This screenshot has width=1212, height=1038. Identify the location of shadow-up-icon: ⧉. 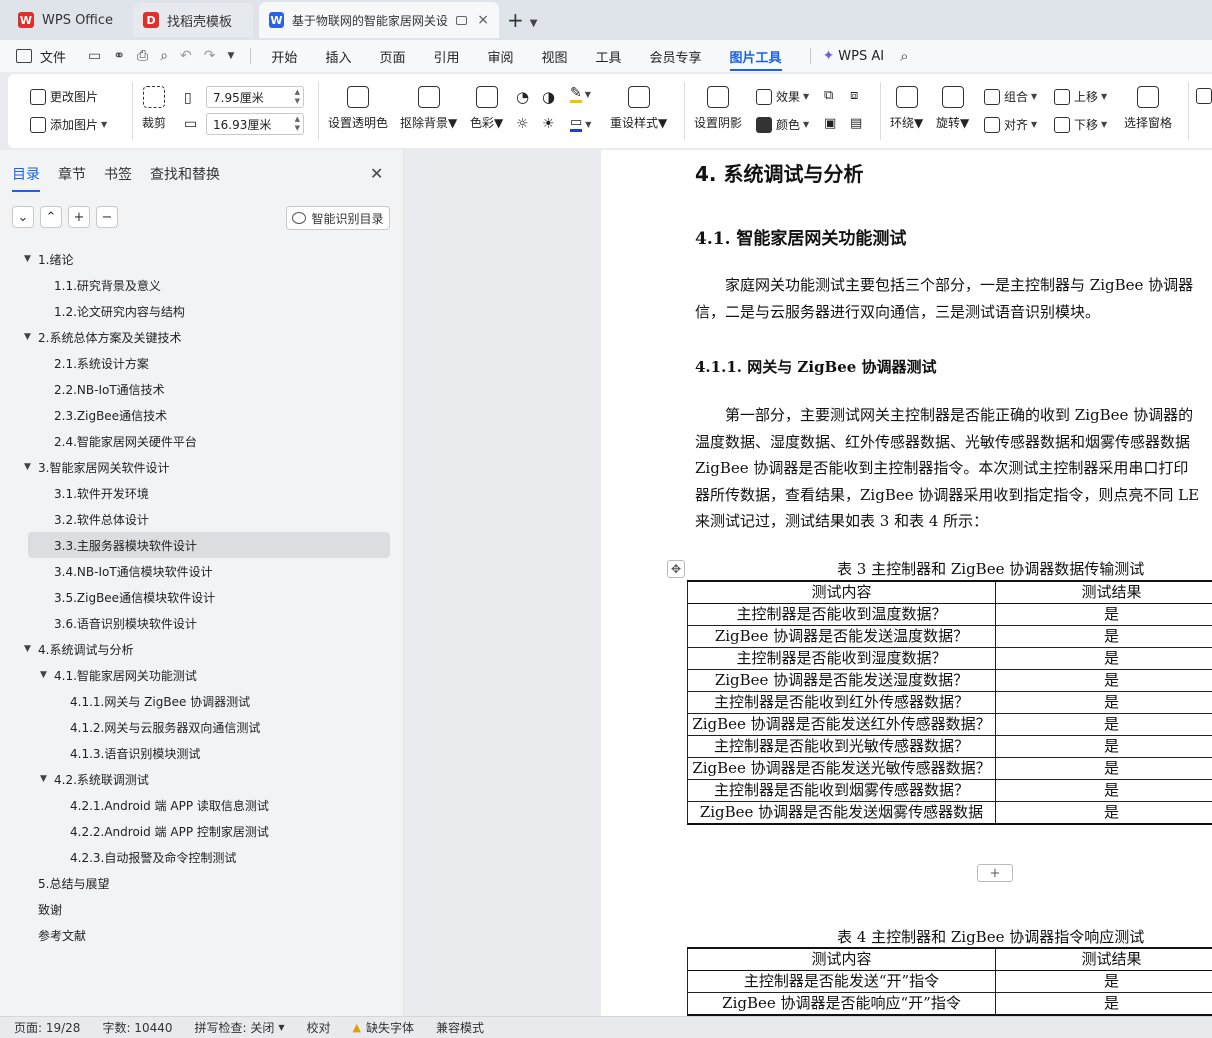
(828, 95).